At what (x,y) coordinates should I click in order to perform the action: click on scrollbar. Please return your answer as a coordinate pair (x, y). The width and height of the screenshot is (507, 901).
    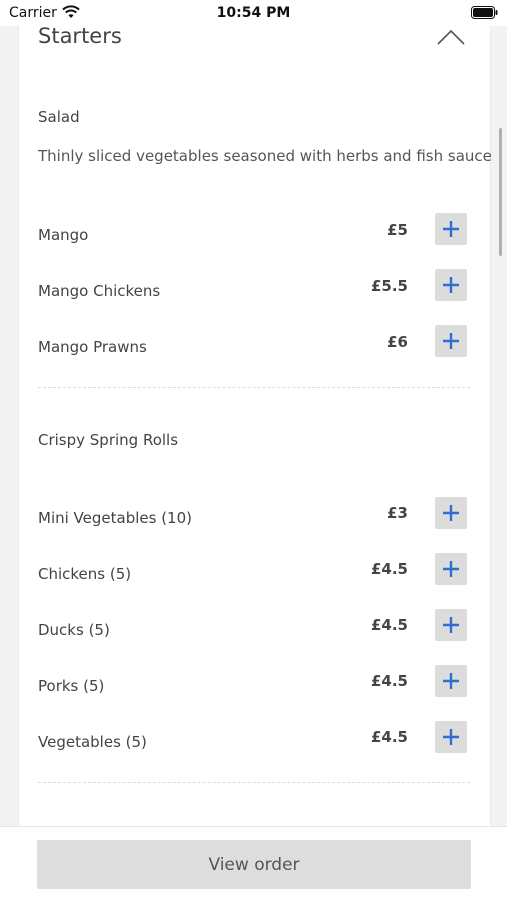
    Looking at the image, I should click on (500, 192).